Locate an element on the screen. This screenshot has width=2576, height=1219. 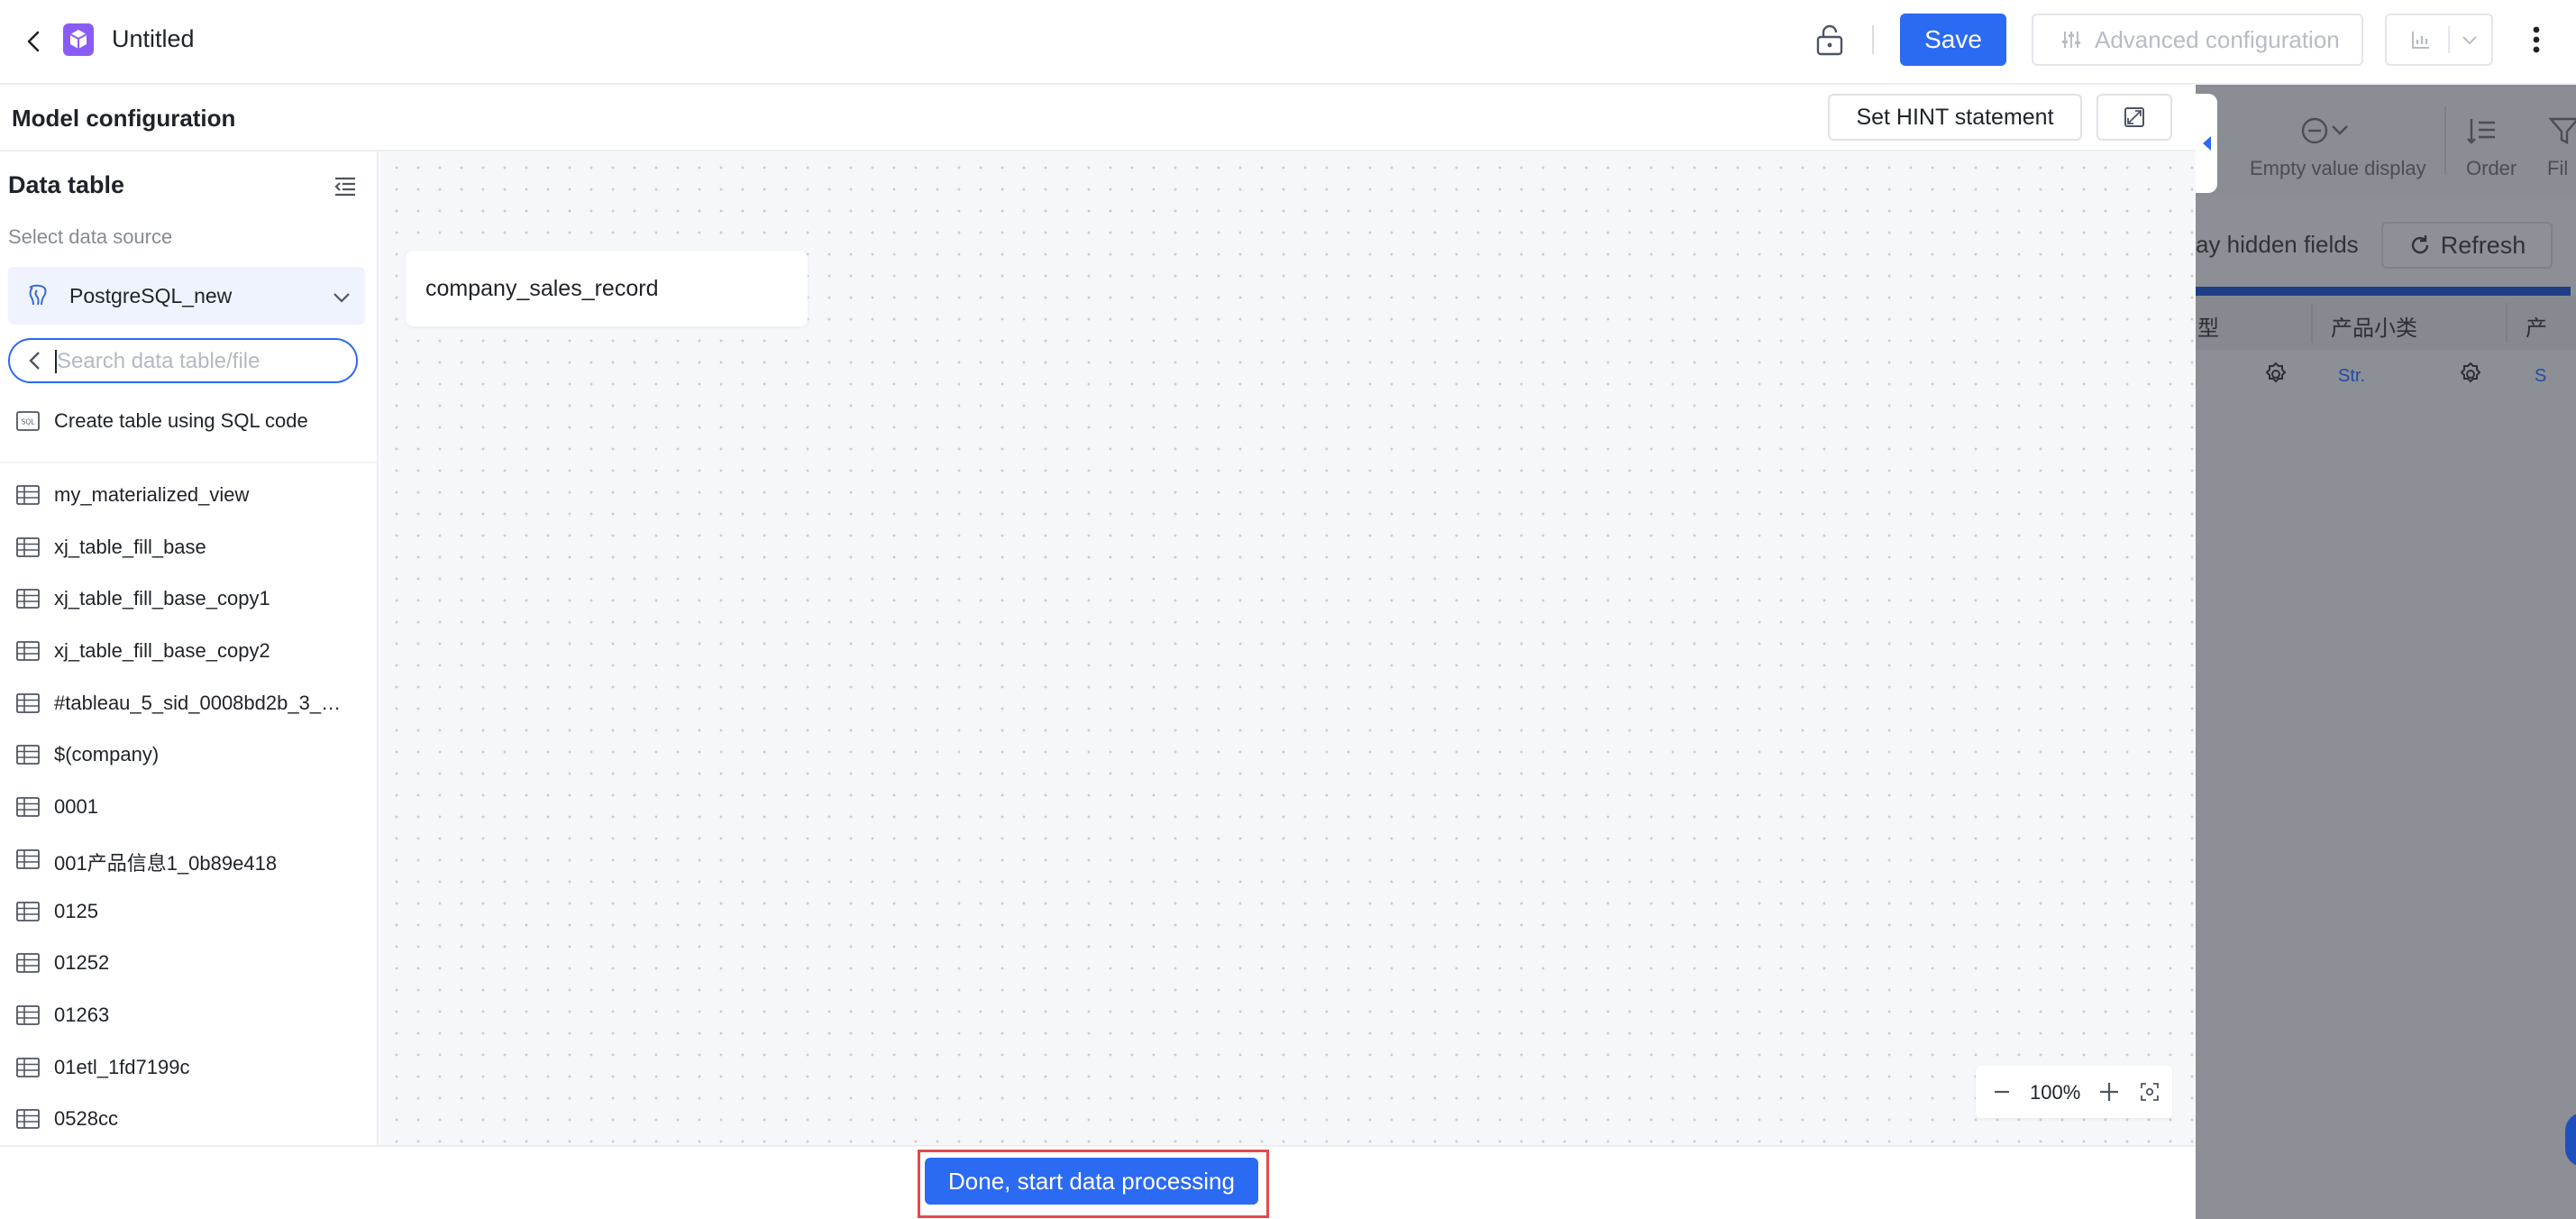
collapse-preview-handle is located at coordinates (2206, 143).